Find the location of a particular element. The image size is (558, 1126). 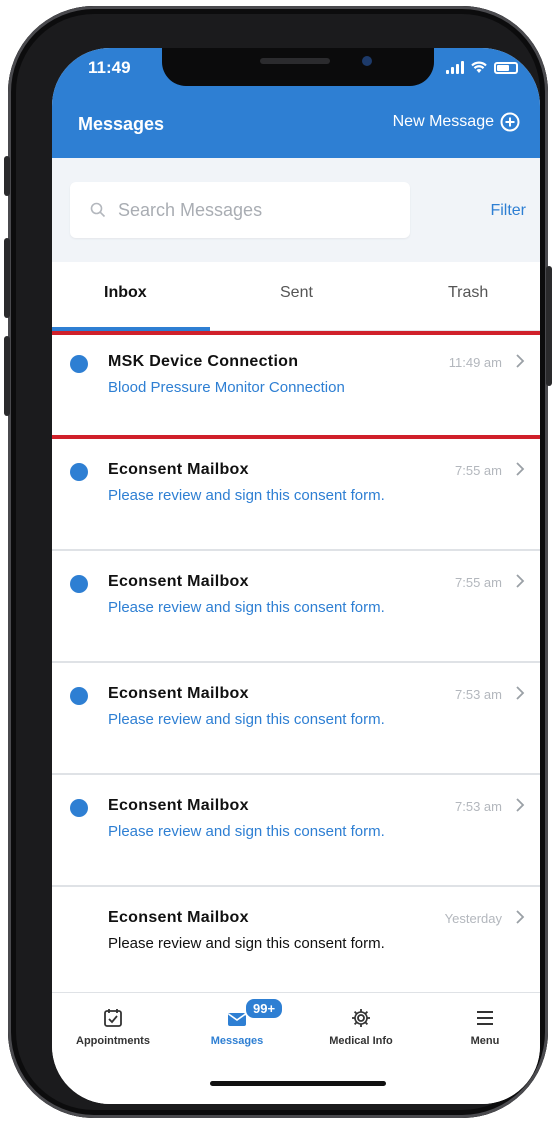

message-time: Yesterday is located at coordinates (473, 918).